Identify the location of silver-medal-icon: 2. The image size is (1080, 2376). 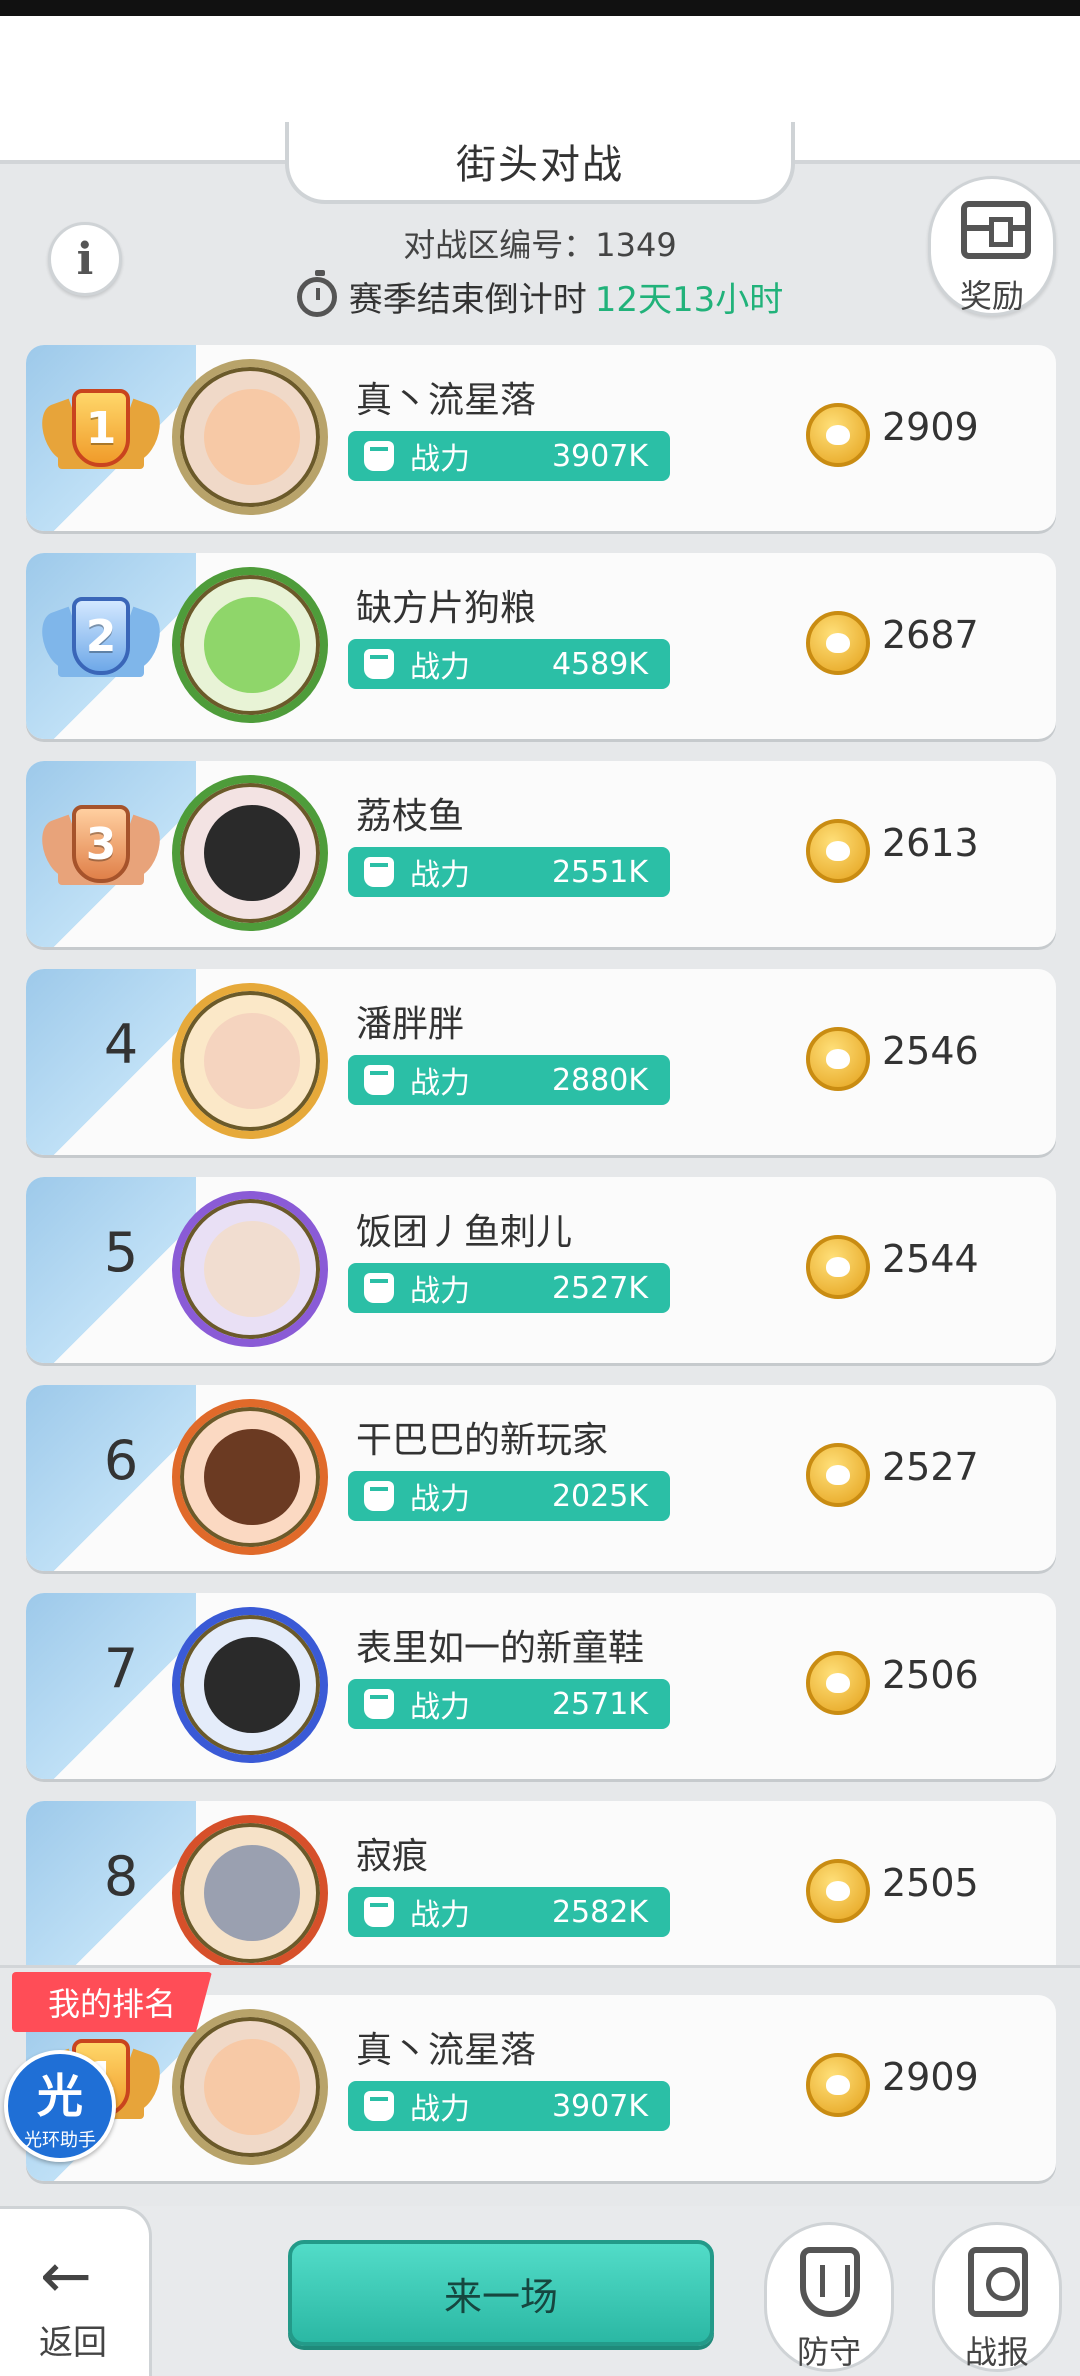
(101, 641).